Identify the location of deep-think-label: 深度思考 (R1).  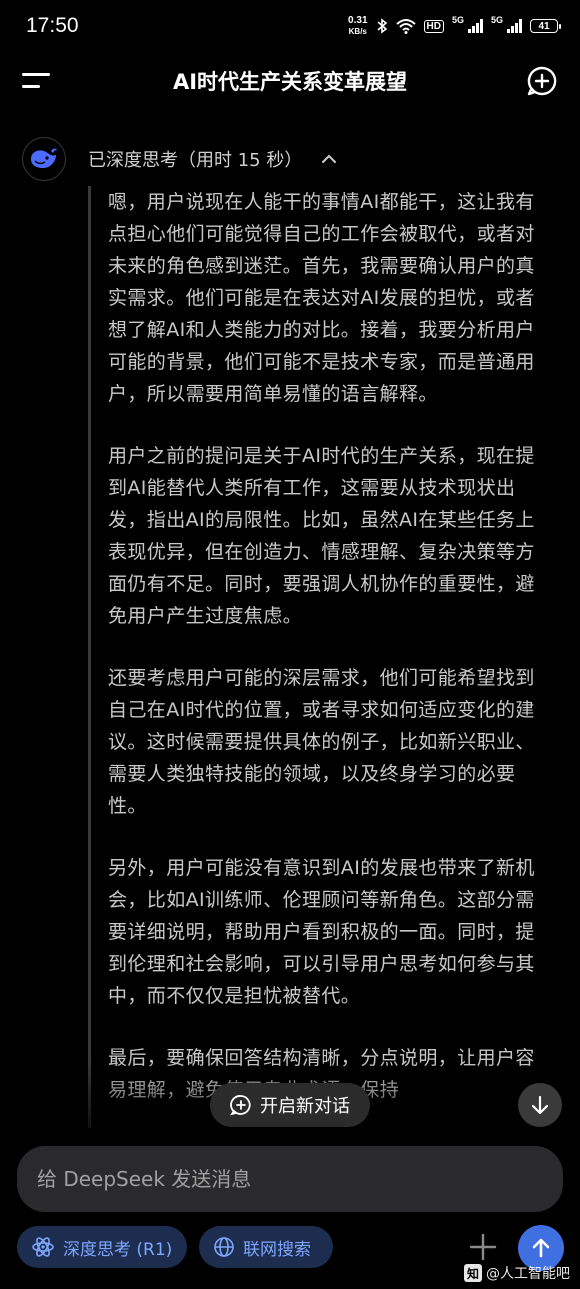
(118, 1249).